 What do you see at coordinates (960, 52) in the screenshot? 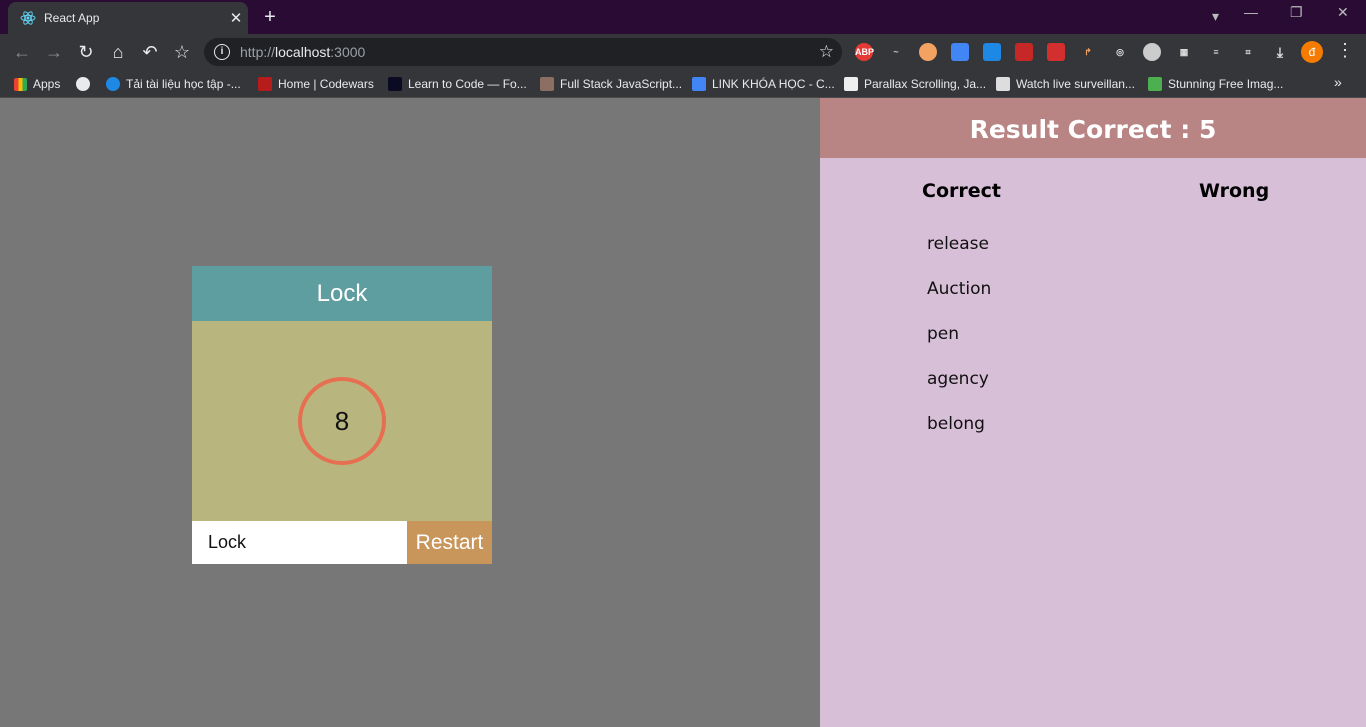
I see `translate-icon` at bounding box center [960, 52].